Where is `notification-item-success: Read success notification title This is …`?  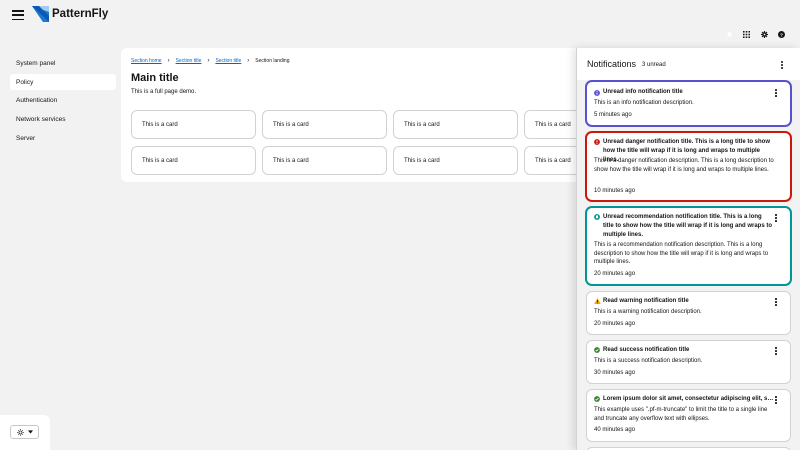
notification-item-success: Read success notification title This is … is located at coordinates (688, 362).